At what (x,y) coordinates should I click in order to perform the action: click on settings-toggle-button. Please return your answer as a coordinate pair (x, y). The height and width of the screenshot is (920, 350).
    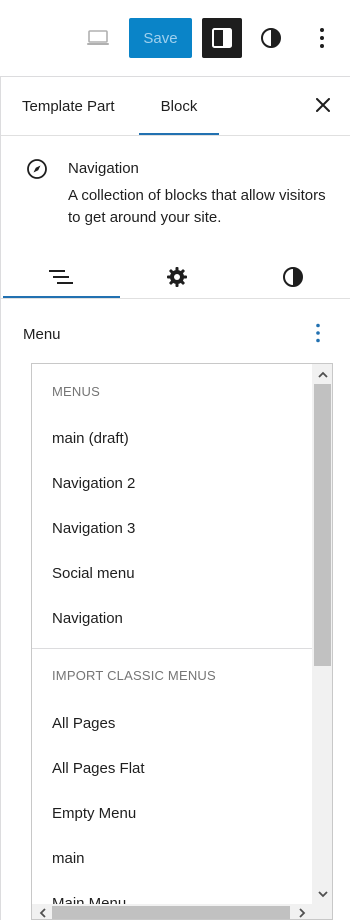
    Looking at the image, I should click on (222, 38).